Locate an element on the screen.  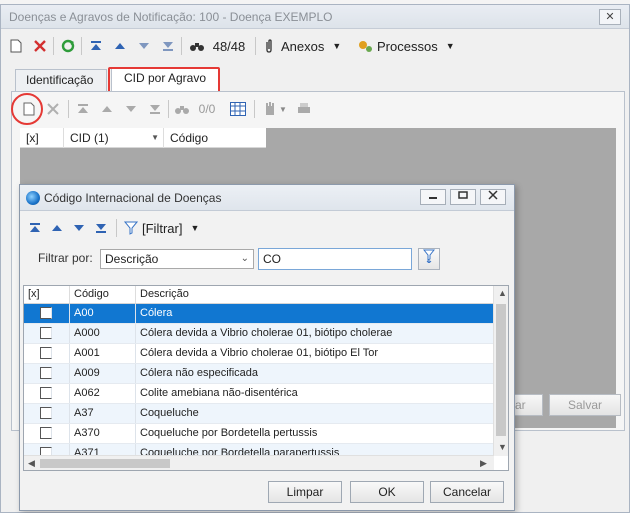
filter-by-label: Filtrar por: is located at coordinates (65, 258).